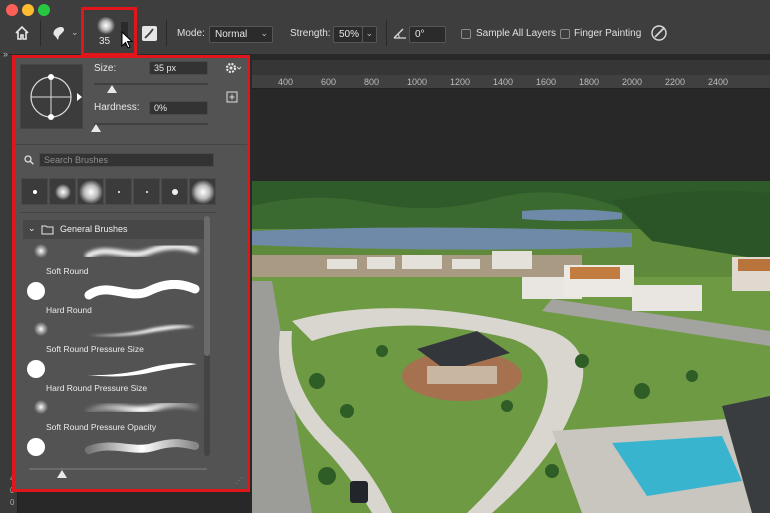 The width and height of the screenshot is (770, 513). I want to click on ruler-tick-label: 800, so click(372, 82).